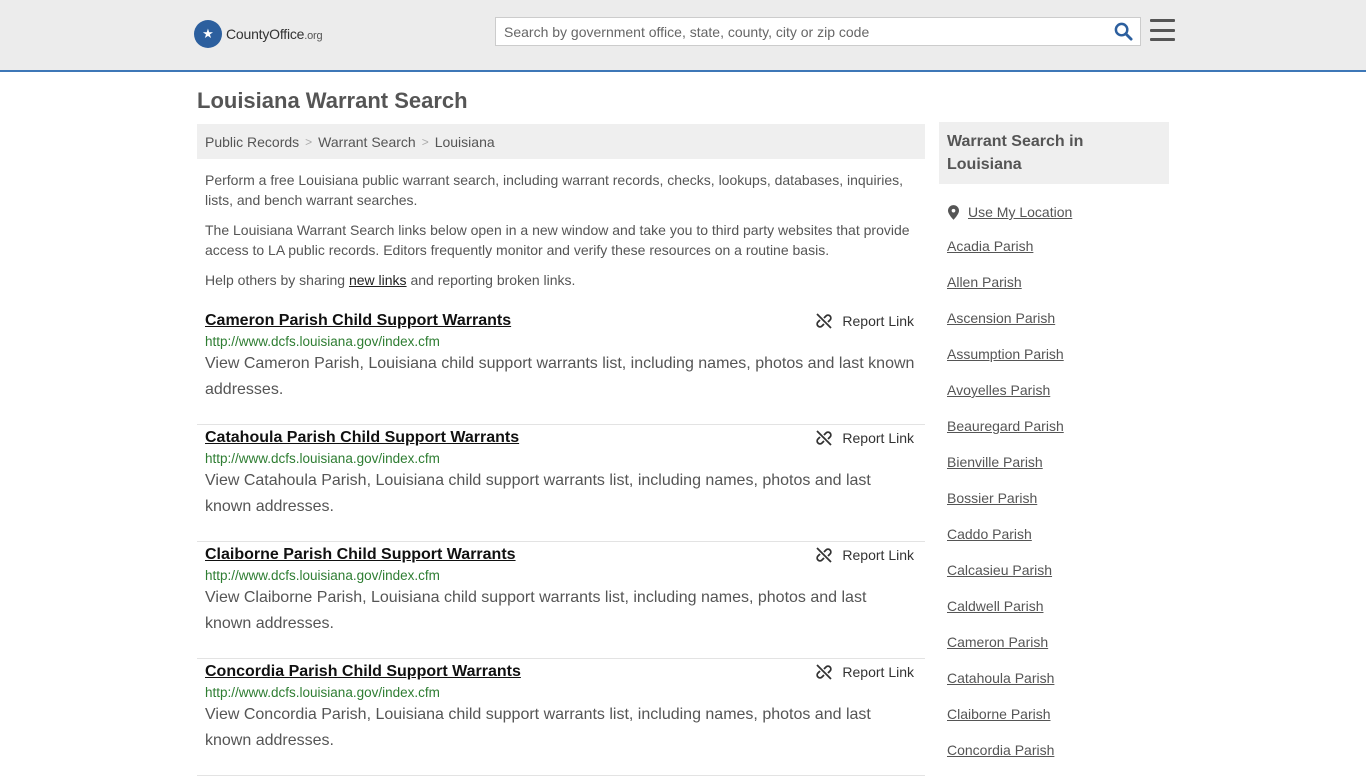 Image resolution: width=1366 pixels, height=776 pixels. What do you see at coordinates (1058, 606) in the screenshot?
I see `list-item: Caldwell Parish` at bounding box center [1058, 606].